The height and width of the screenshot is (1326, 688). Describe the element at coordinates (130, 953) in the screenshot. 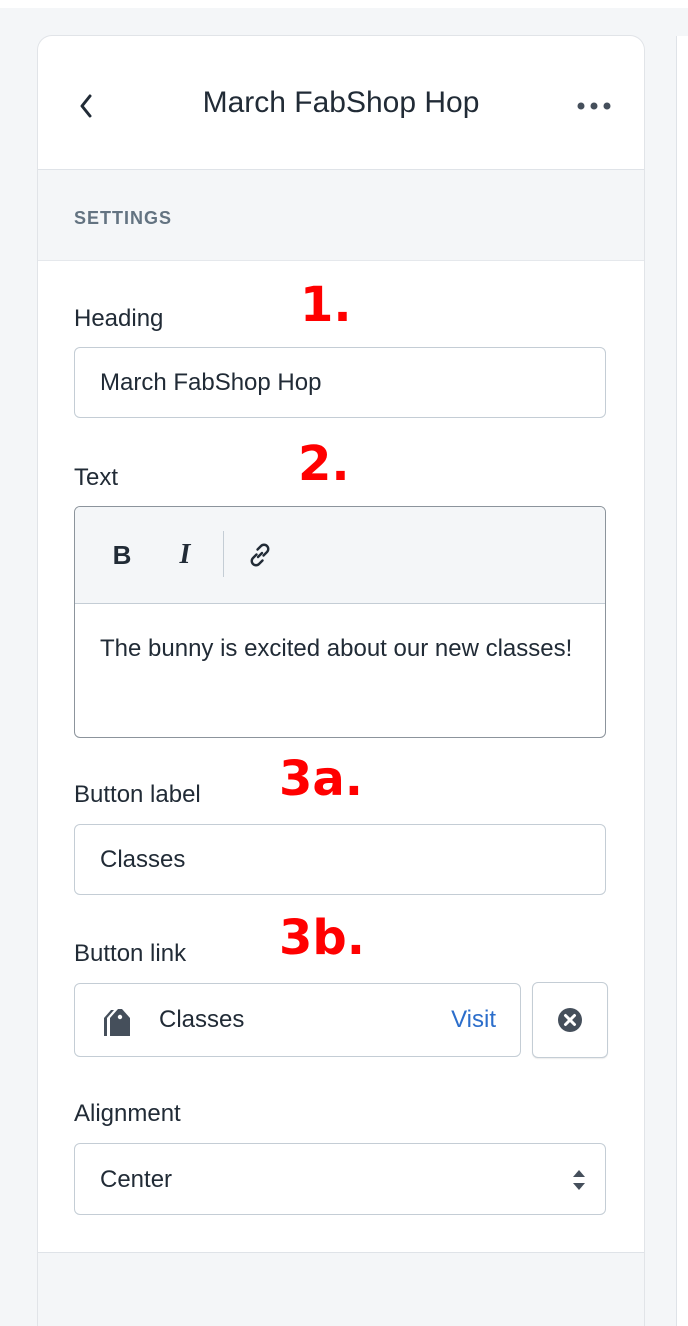

I see `button-link-label: Button link` at that location.